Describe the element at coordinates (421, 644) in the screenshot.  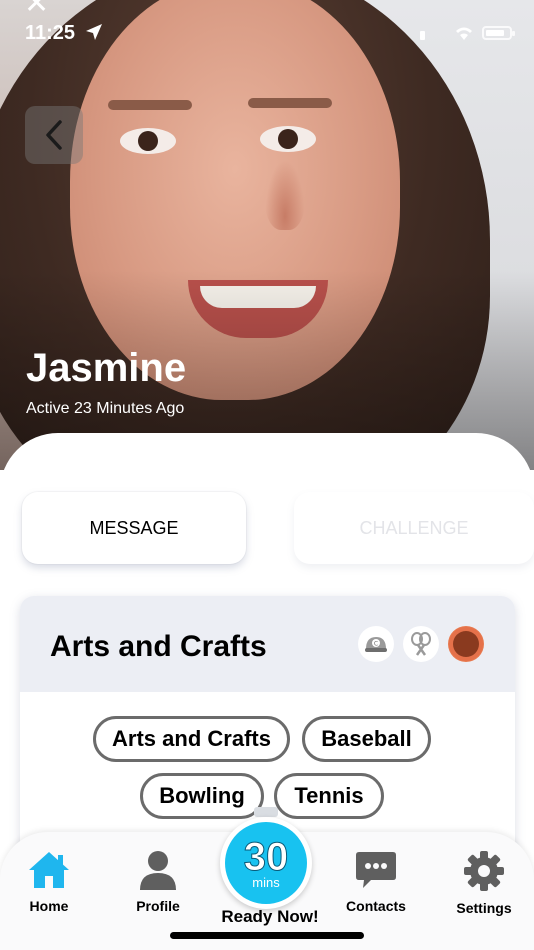
I see `tennis-rackets-icon` at that location.